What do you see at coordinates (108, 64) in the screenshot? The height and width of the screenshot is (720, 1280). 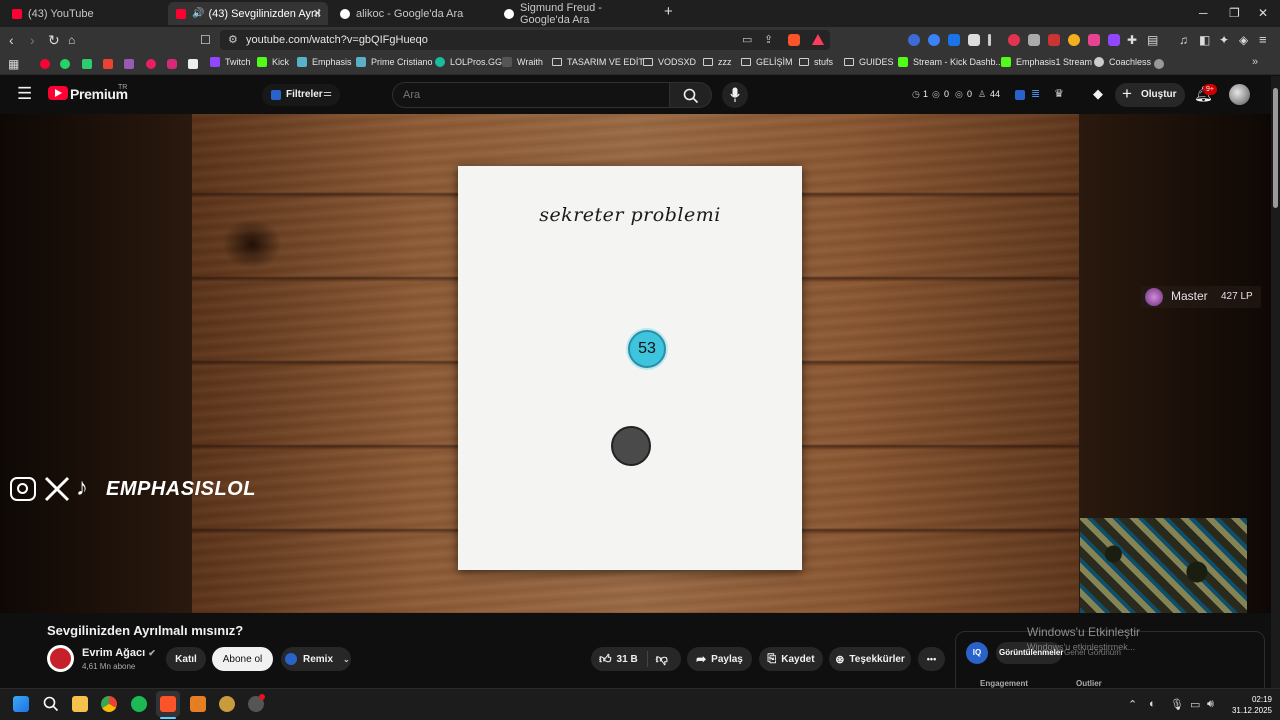 I see `gmail-bookmark-icon` at bounding box center [108, 64].